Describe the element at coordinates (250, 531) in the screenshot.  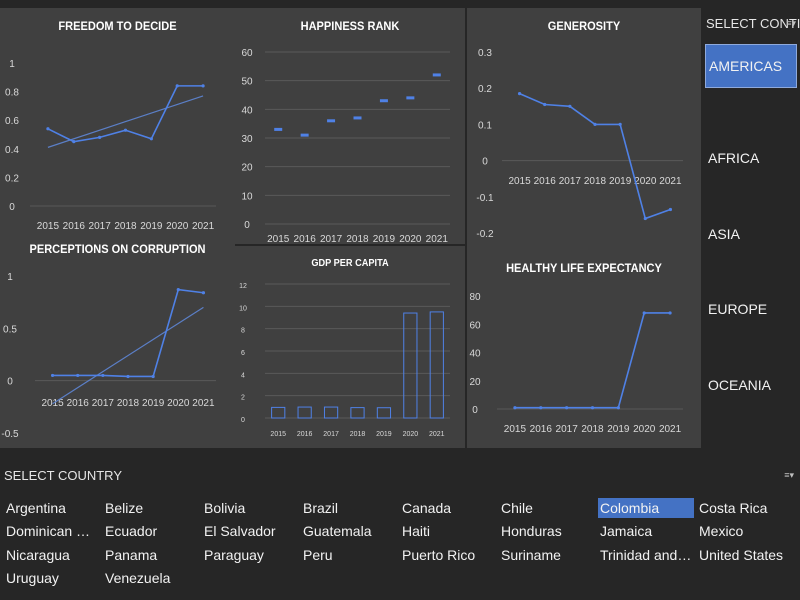
I see `country-item: El Salvador` at that location.